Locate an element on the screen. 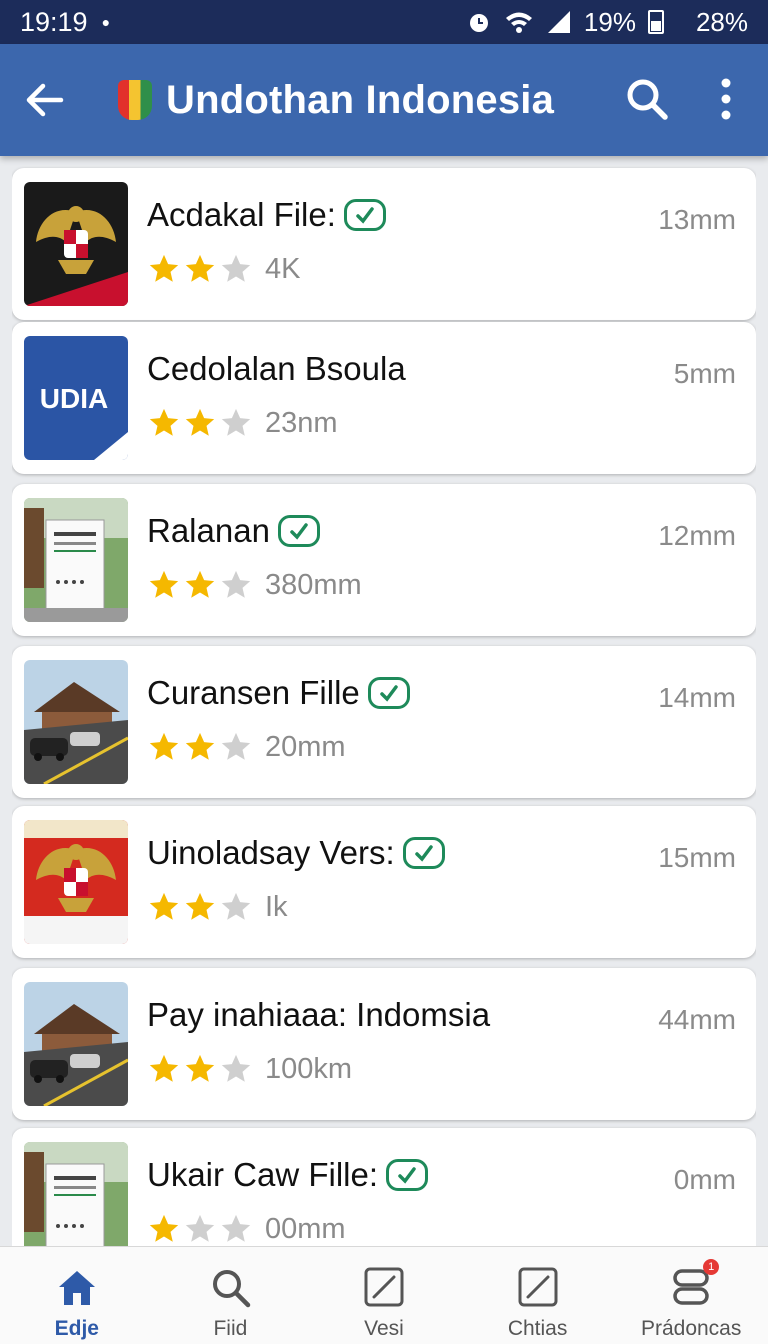  status-bar: 19:19 ● 19% 28% is located at coordinates (384, 22).